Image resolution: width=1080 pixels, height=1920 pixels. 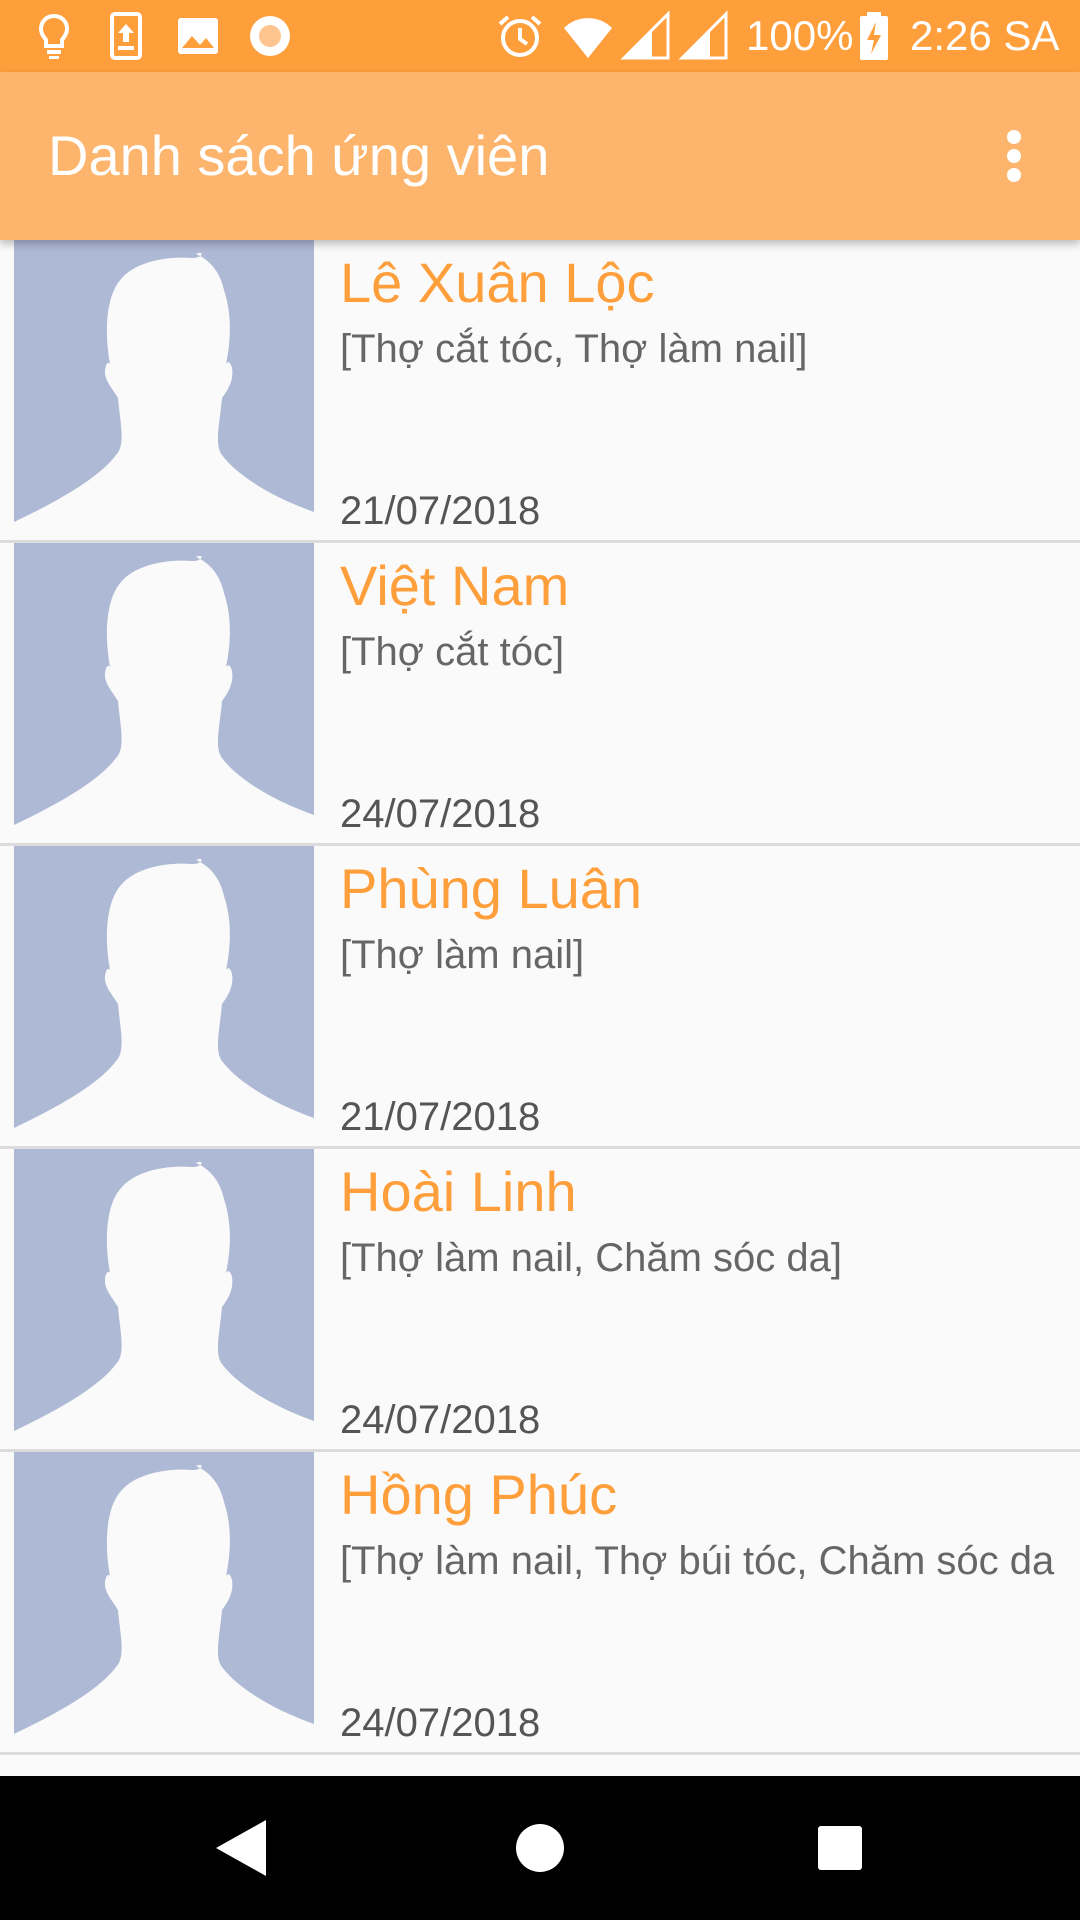 What do you see at coordinates (479, 1494) in the screenshot?
I see `candidate-name: Hồng Phúc` at bounding box center [479, 1494].